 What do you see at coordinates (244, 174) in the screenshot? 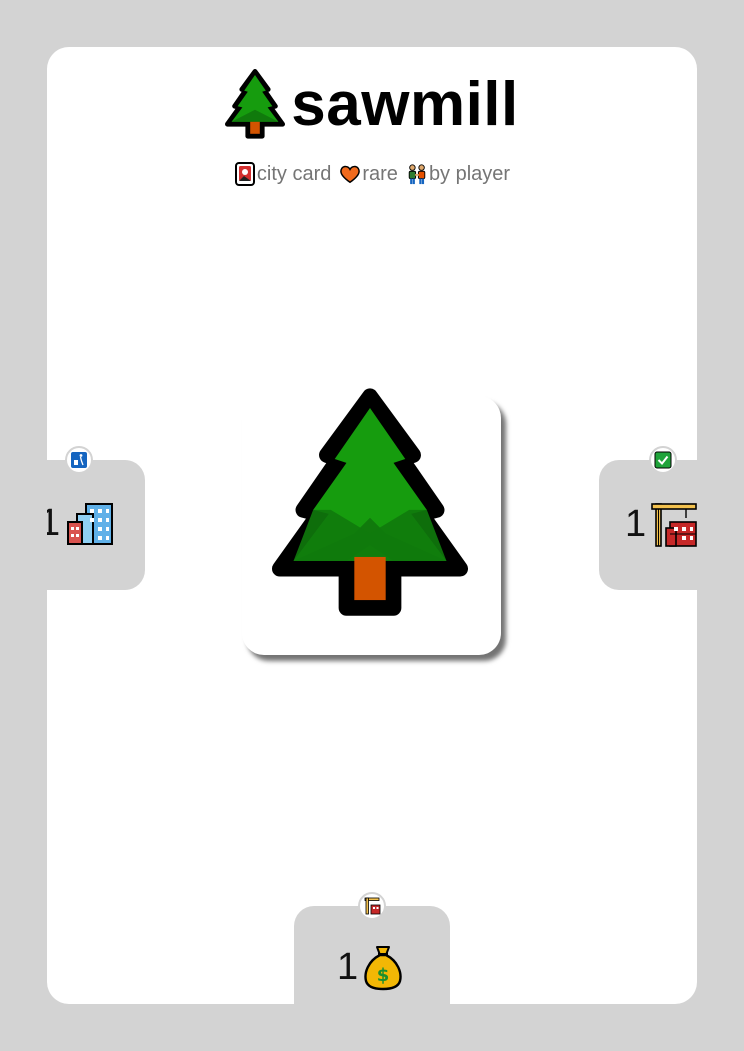
I see `card-icon` at bounding box center [244, 174].